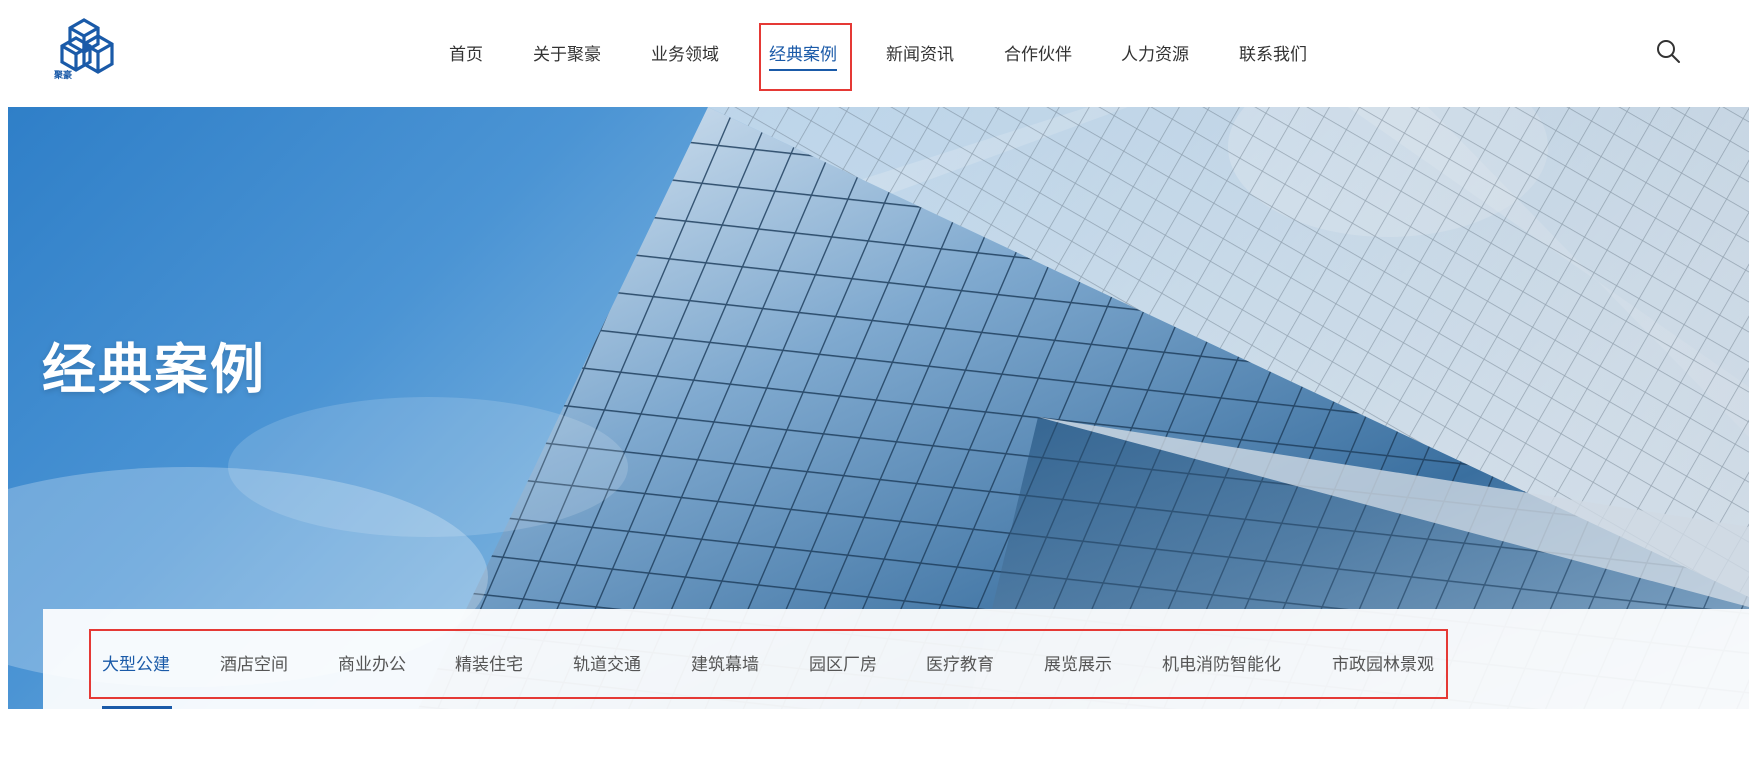 The height and width of the screenshot is (764, 1749). What do you see at coordinates (685, 52) in the screenshot?
I see `nav-item-business: 业务领域` at bounding box center [685, 52].